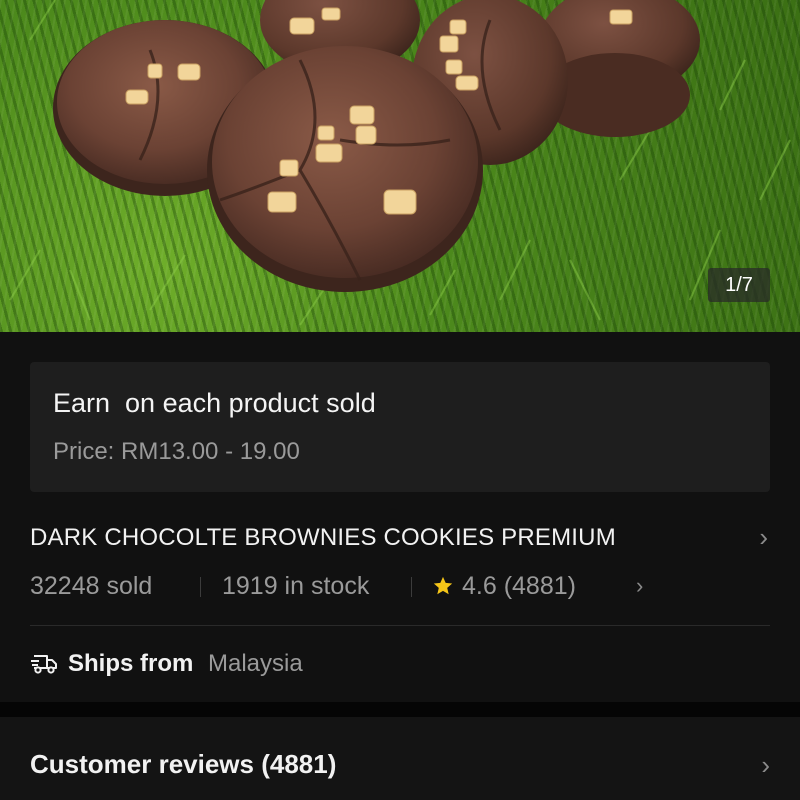  I want to click on shipping-info: Ships from Malaysia, so click(400, 665).